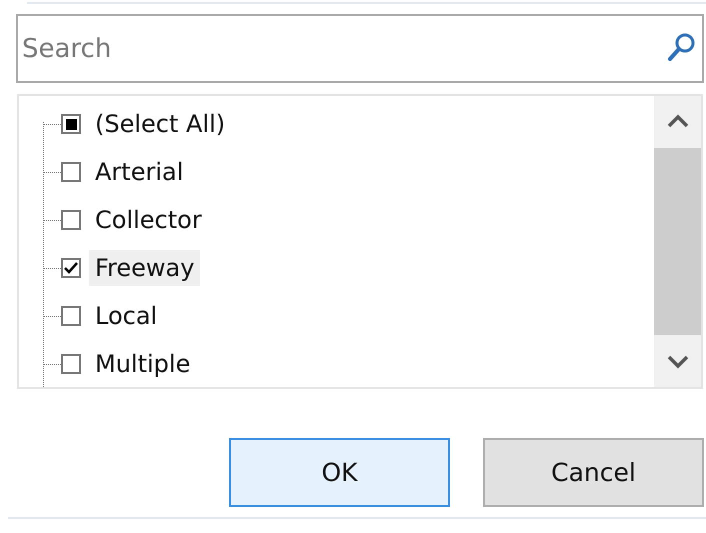 Image resolution: width=706 pixels, height=533 pixels. What do you see at coordinates (142, 364) in the screenshot?
I see `list-item: Multiple` at bounding box center [142, 364].